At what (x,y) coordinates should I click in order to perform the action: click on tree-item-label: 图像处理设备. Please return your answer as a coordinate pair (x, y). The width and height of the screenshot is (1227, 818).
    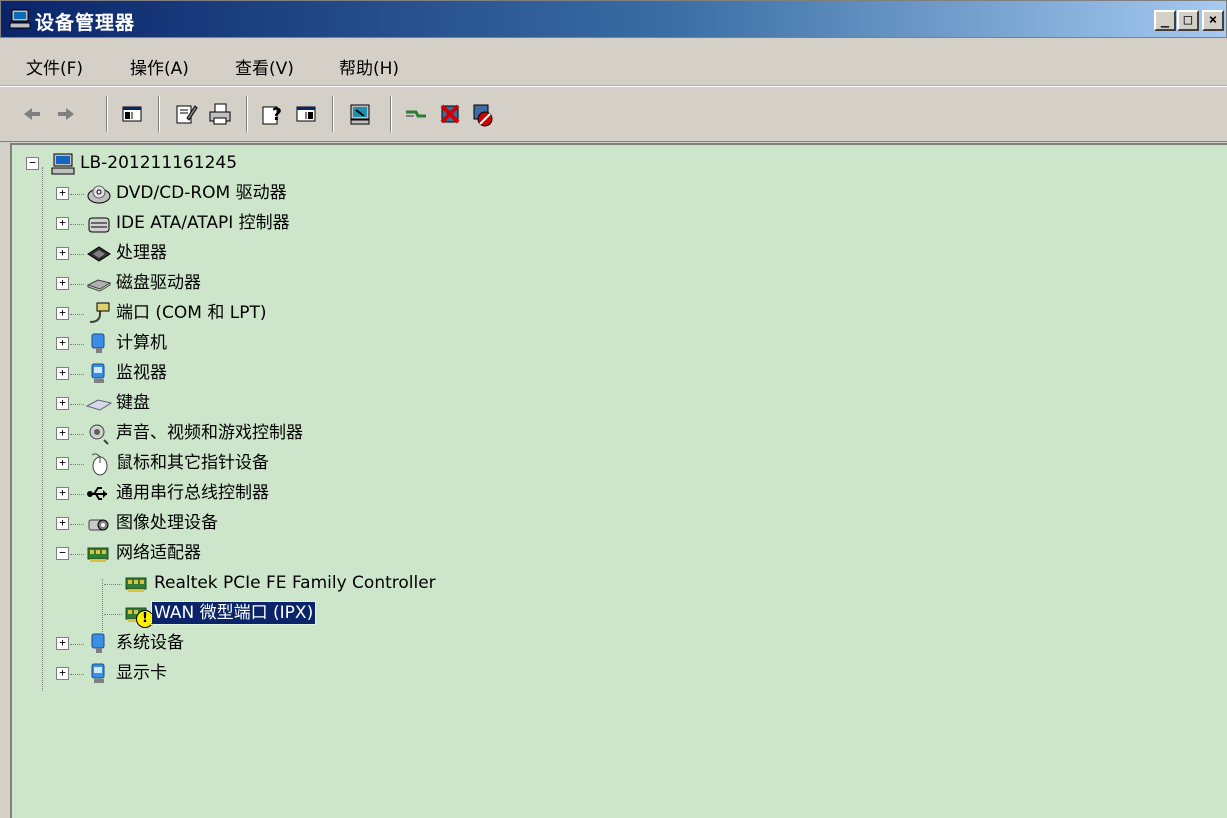
    Looking at the image, I should click on (167, 523).